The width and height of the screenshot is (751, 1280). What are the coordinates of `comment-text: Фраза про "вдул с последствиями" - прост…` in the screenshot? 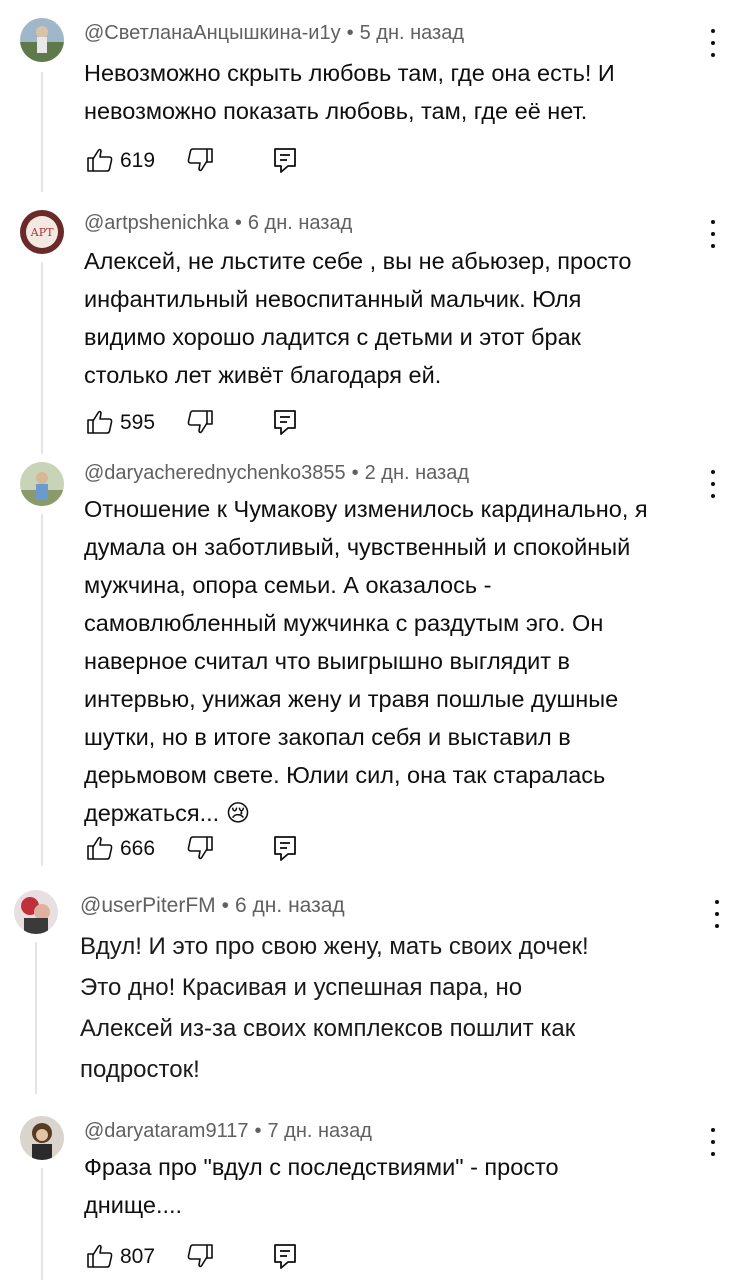 It's located at (321, 1186).